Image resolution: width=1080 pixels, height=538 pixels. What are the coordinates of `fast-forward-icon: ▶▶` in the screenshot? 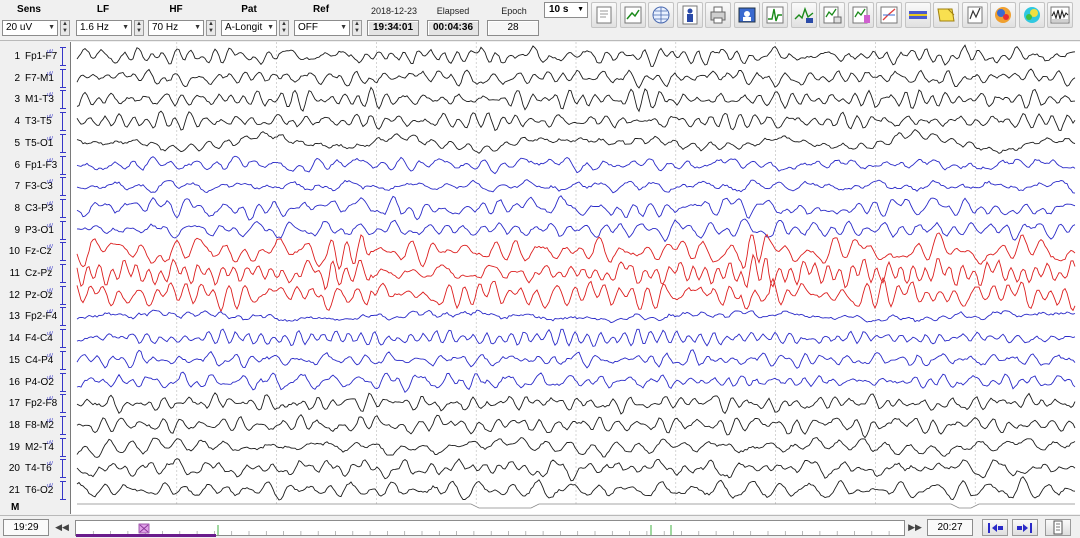 It's located at (915, 527).